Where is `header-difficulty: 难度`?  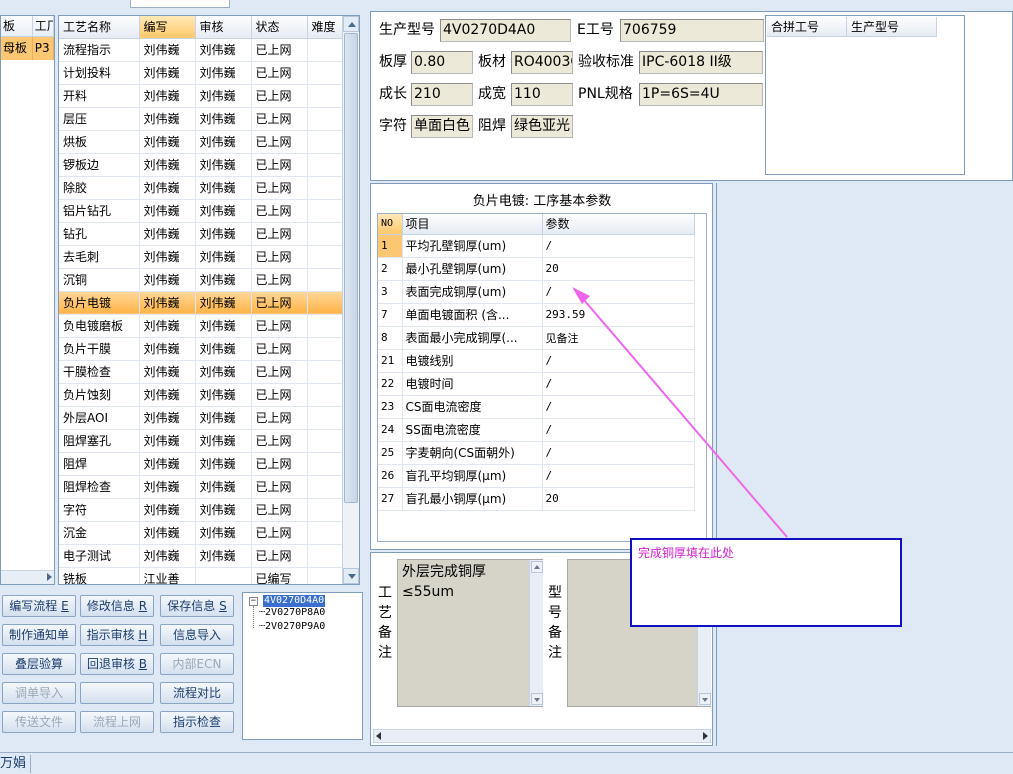
header-difficulty: 难度 is located at coordinates (325, 27).